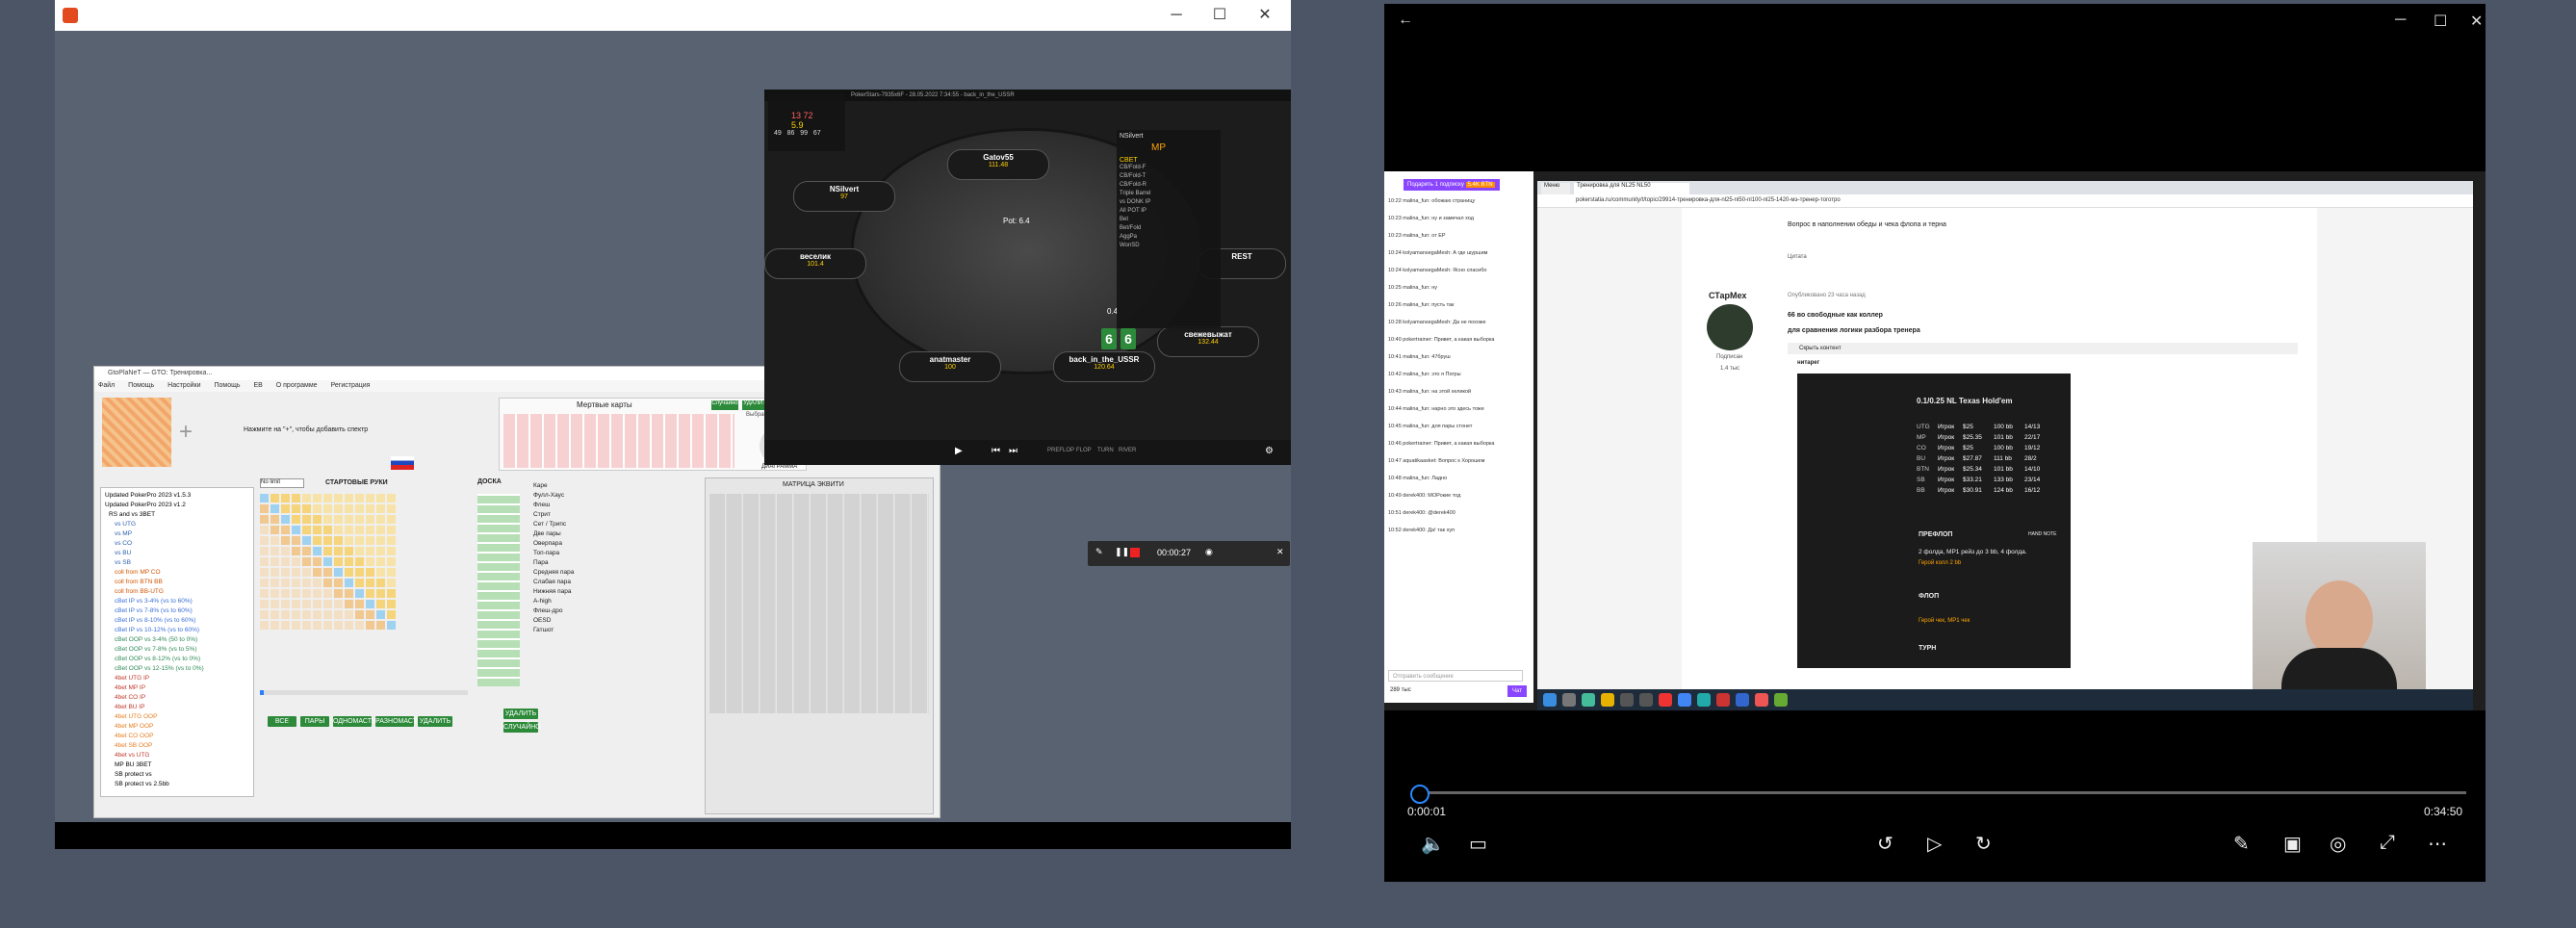 This screenshot has width=2576, height=928. What do you see at coordinates (2476, 21) in the screenshot?
I see `close-icon: ✕` at bounding box center [2476, 21].